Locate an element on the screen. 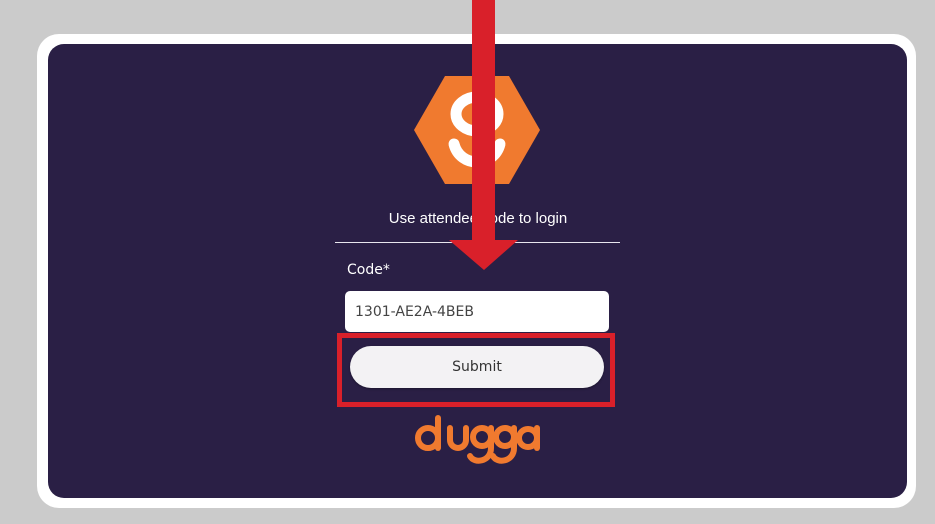  divider is located at coordinates (477, 242).